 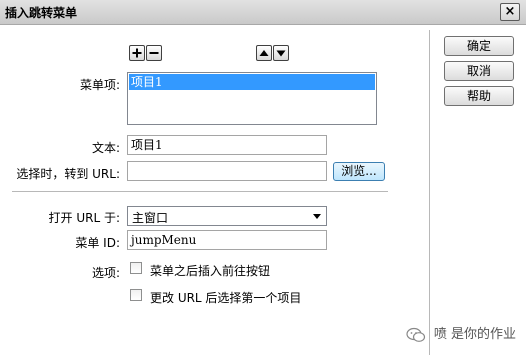 I want to click on select-first-item-label: 更改 URL 后选择第一个项目, so click(x=225, y=297).